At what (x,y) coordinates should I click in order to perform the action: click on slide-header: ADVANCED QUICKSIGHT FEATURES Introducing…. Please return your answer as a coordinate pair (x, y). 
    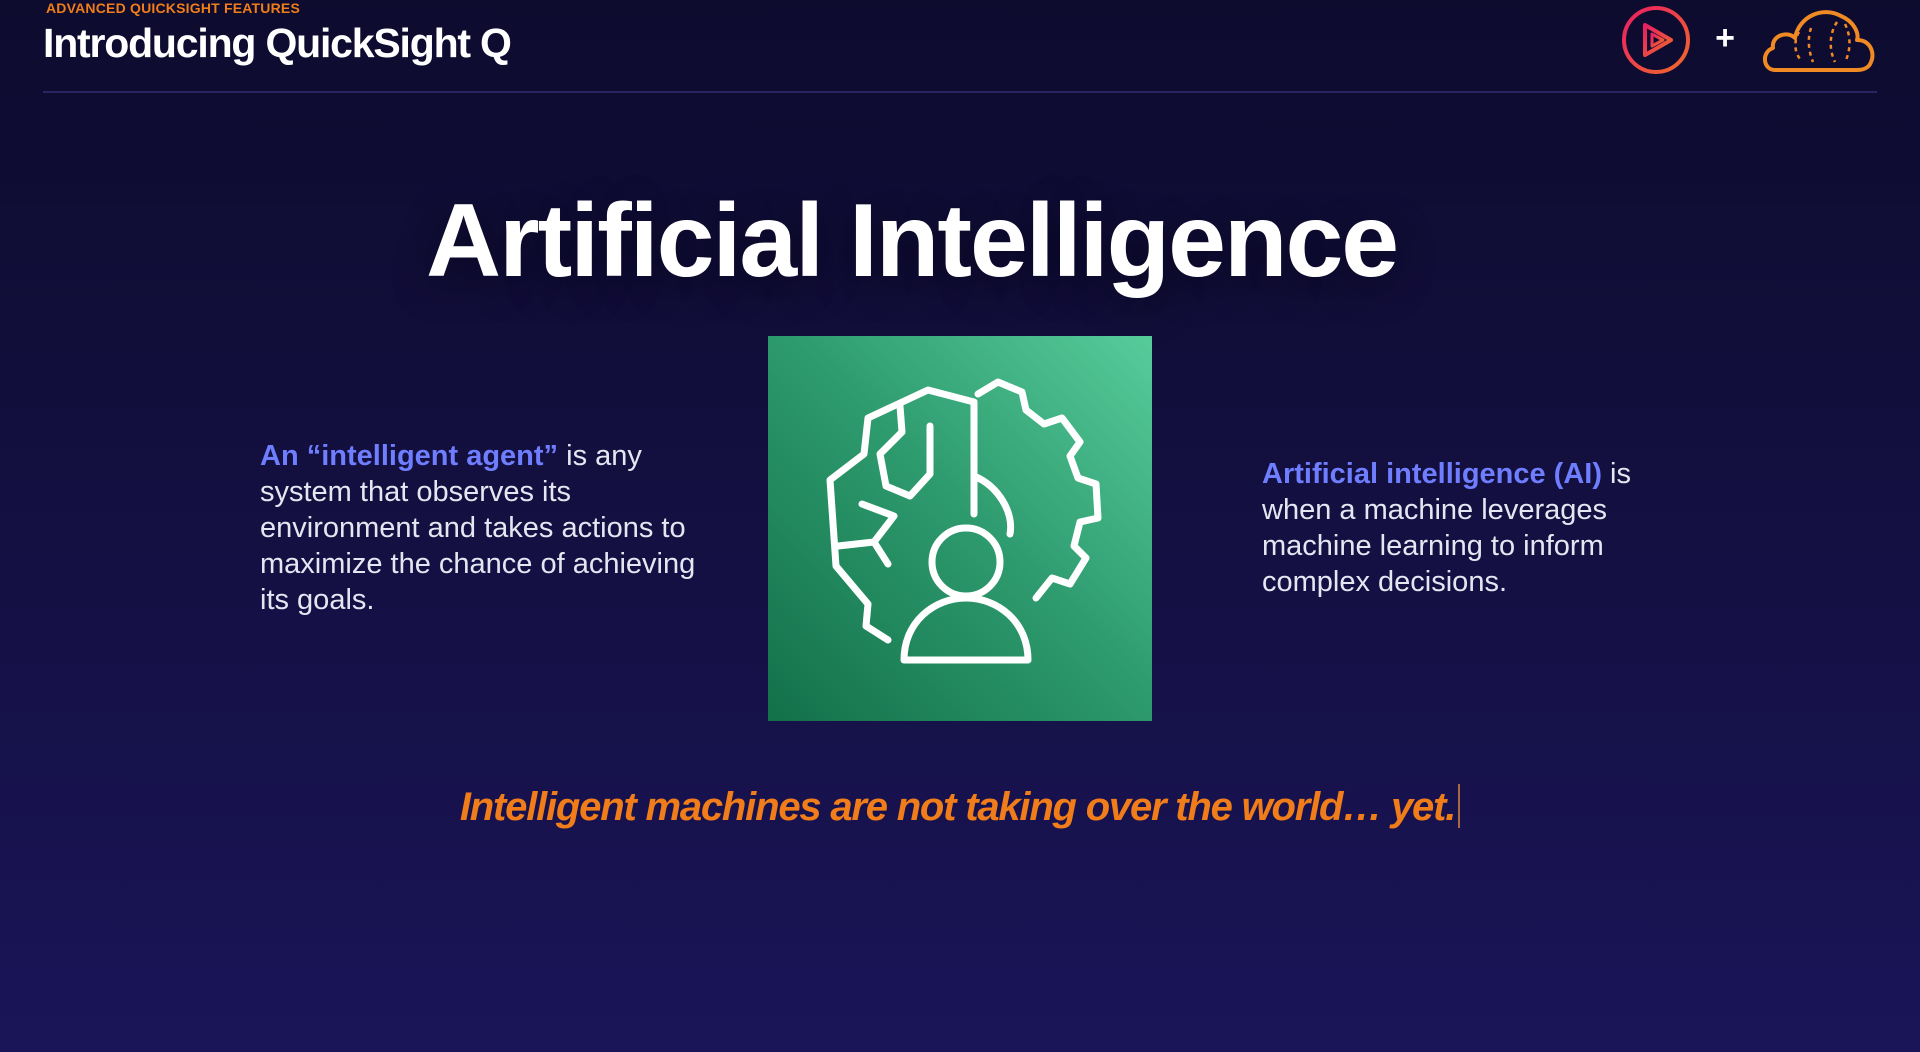
    Looking at the image, I should click on (960, 46).